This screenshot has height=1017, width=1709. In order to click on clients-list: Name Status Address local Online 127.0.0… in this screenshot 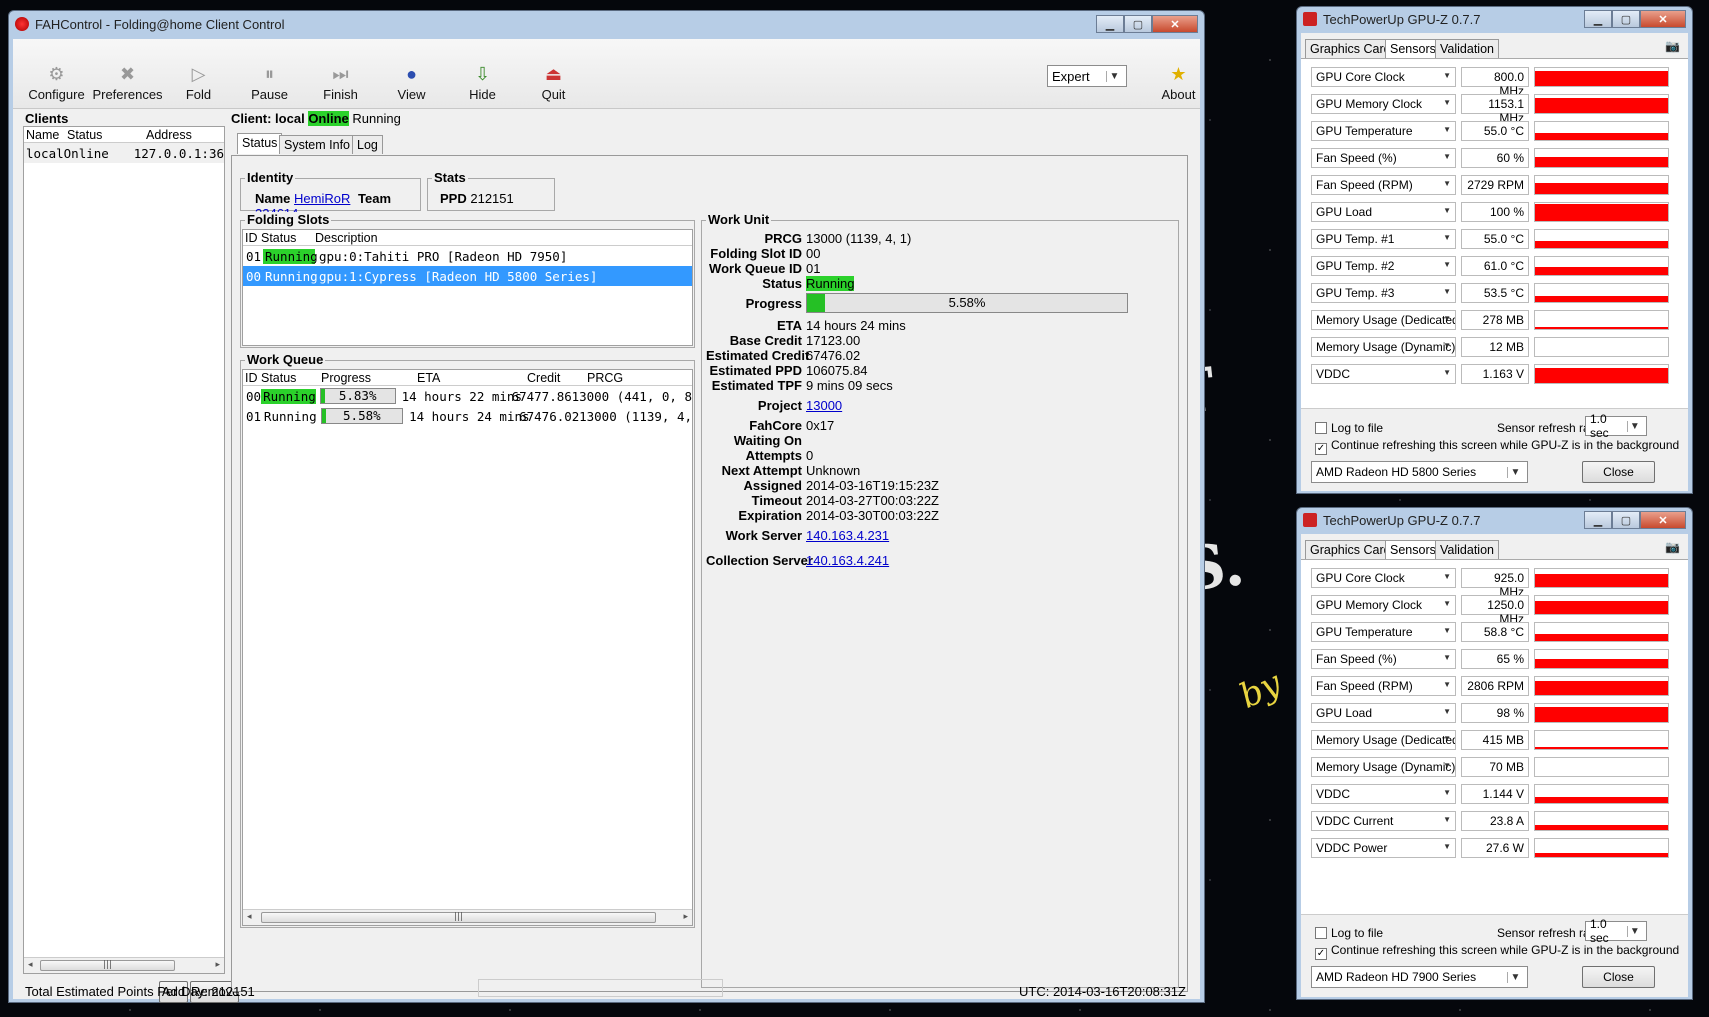, I will do `click(124, 550)`.